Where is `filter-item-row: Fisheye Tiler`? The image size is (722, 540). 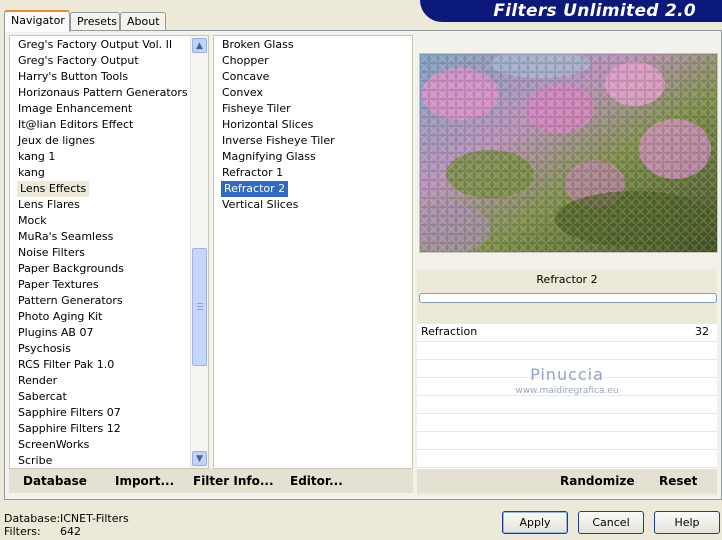
filter-item-row: Fisheye Tiler is located at coordinates (313, 109).